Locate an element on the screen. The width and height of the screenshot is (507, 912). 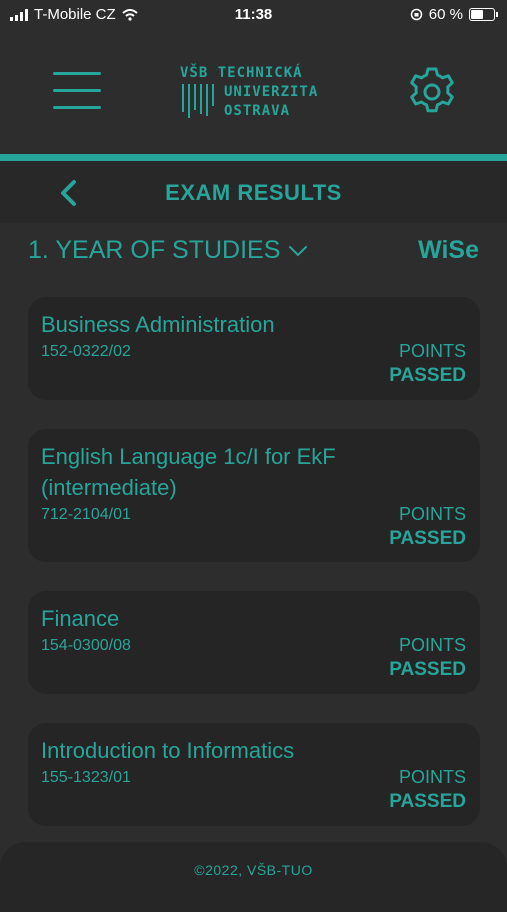
year-label: 1. YEAR OF STUDIES is located at coordinates (154, 250).